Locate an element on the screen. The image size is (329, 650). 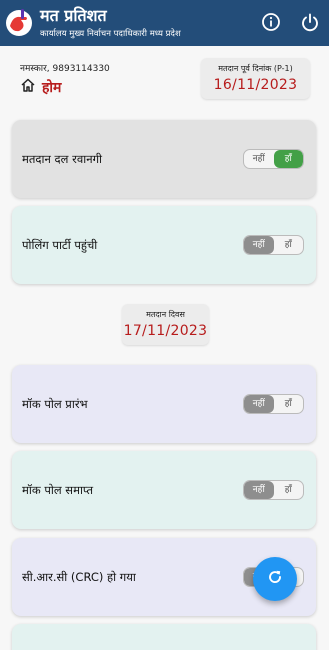
pre-poll-date-label: मतदान पूर्व दिनांक (P-1) is located at coordinates (255, 68).